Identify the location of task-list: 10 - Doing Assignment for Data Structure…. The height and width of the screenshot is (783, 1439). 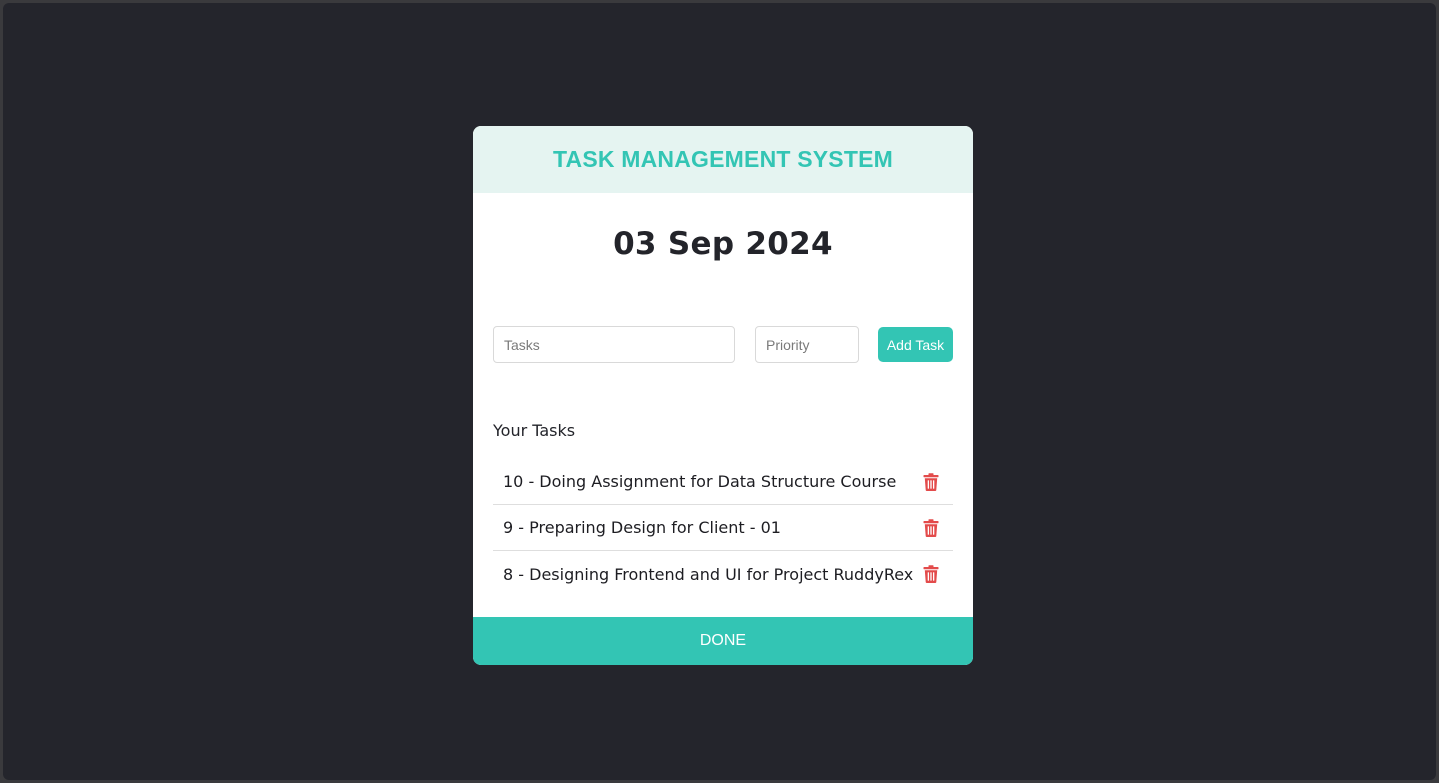
(723, 528).